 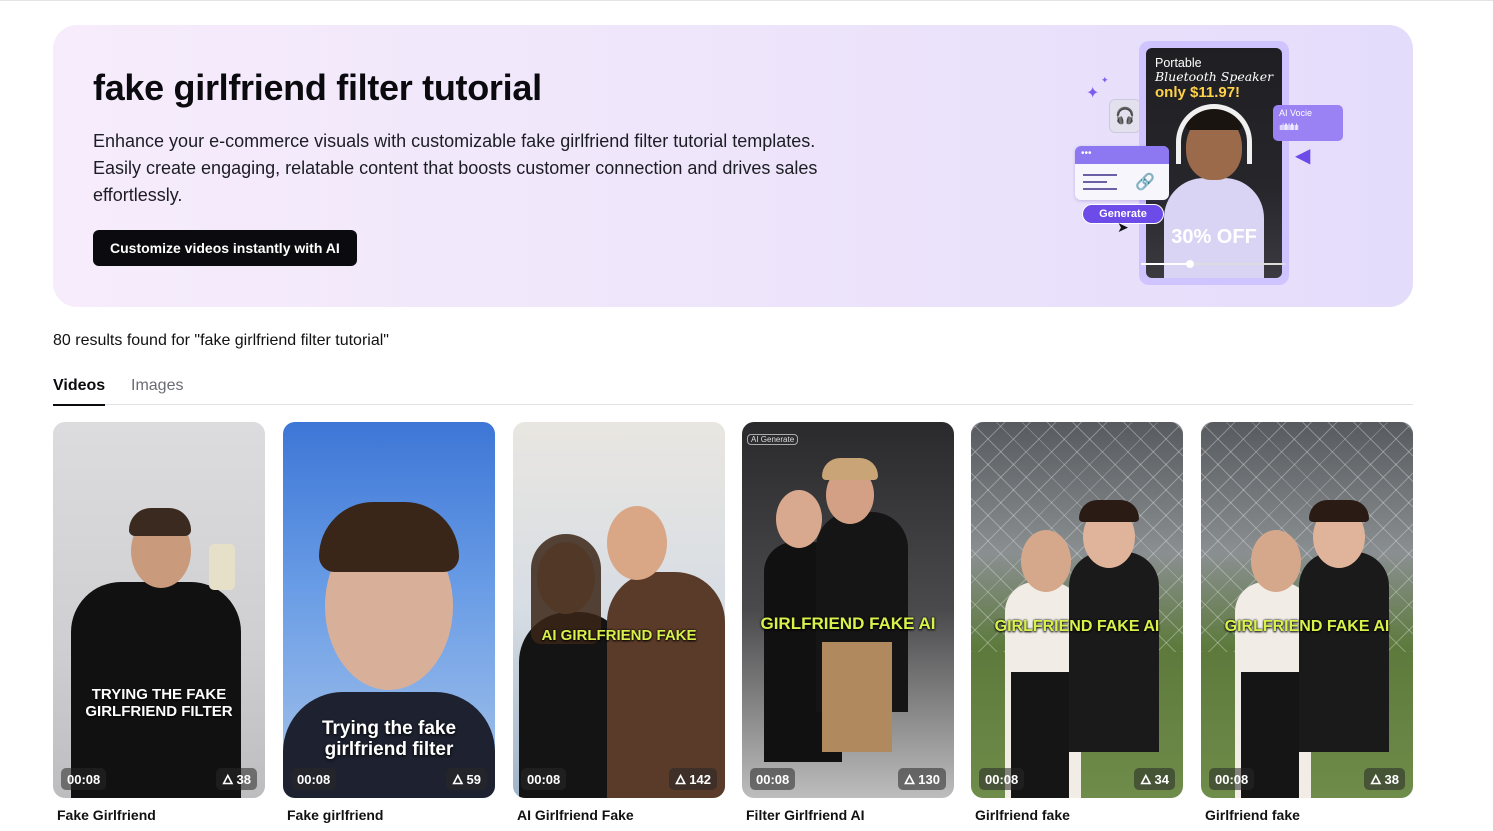 I want to click on page-title: fake girlfriend filter tutorial, so click(x=317, y=87).